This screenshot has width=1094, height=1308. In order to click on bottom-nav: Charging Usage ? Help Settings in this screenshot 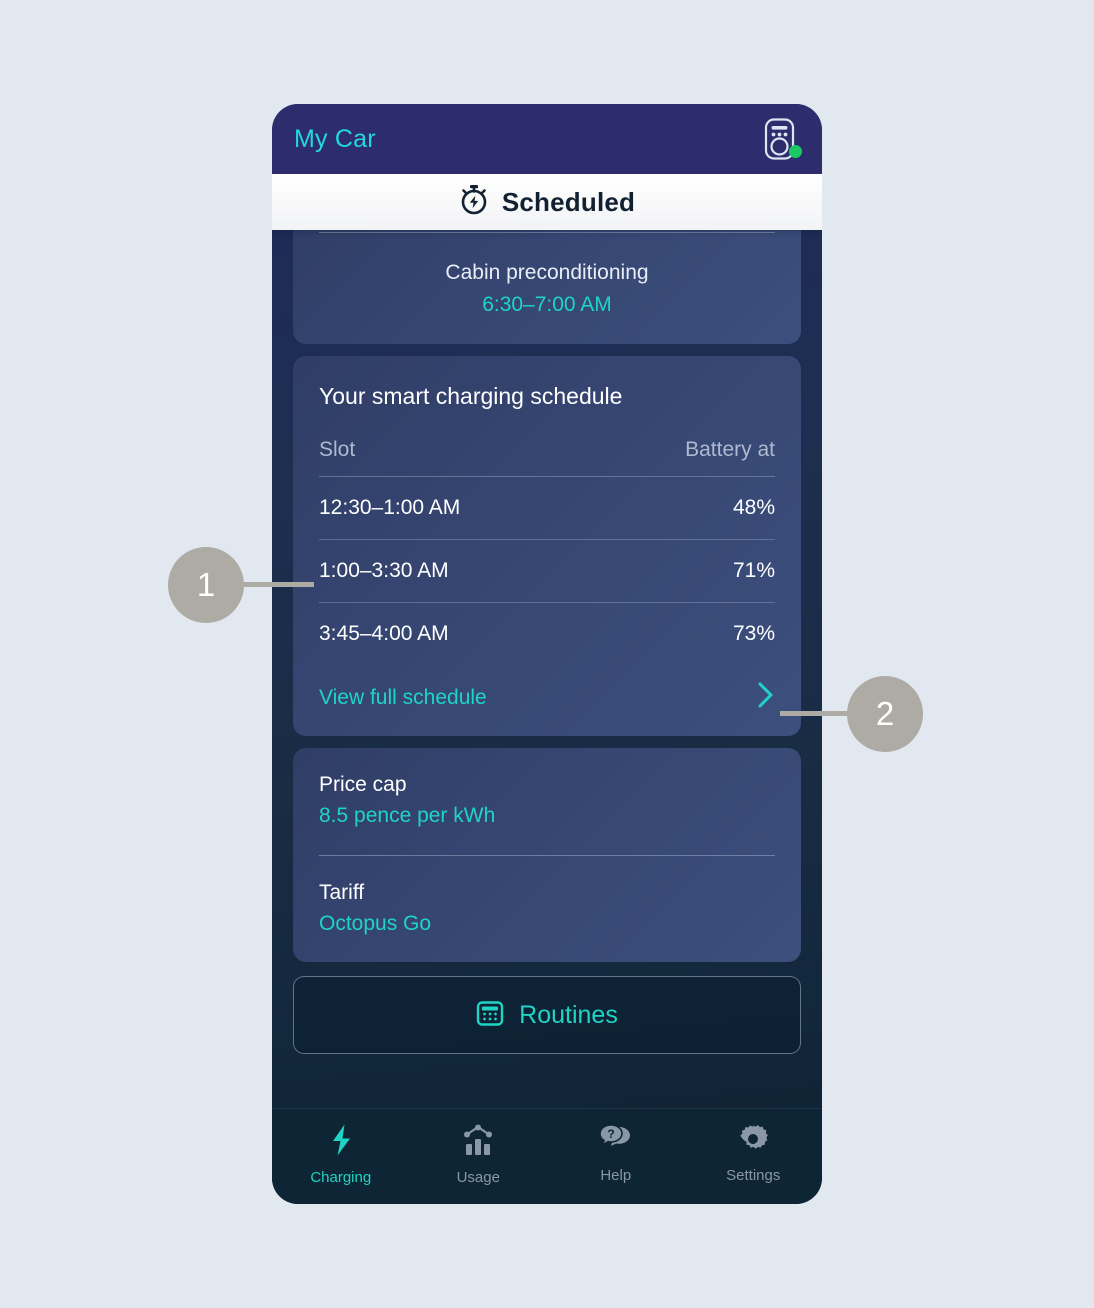, I will do `click(547, 1156)`.